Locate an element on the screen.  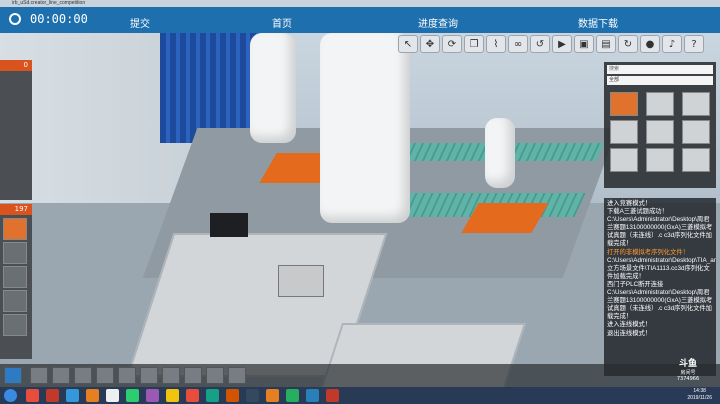
sound-icon: ♪ is located at coordinates (672, 44).